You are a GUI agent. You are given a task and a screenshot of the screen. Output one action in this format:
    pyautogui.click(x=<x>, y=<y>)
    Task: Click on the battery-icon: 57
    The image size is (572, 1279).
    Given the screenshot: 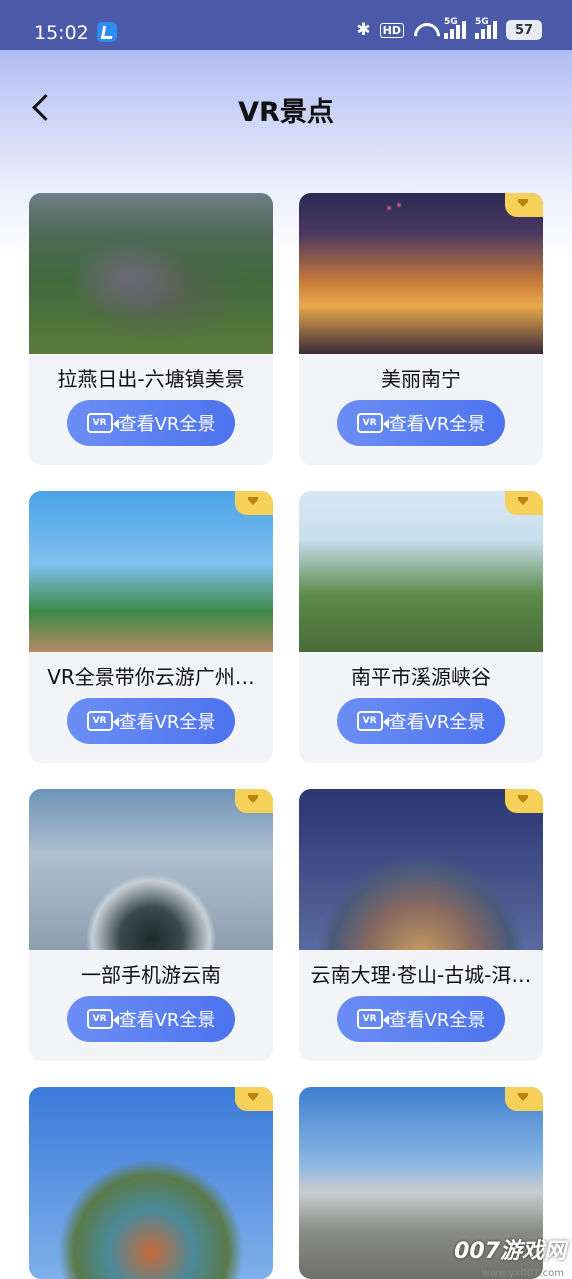 What is the action you would take?
    pyautogui.click(x=524, y=30)
    